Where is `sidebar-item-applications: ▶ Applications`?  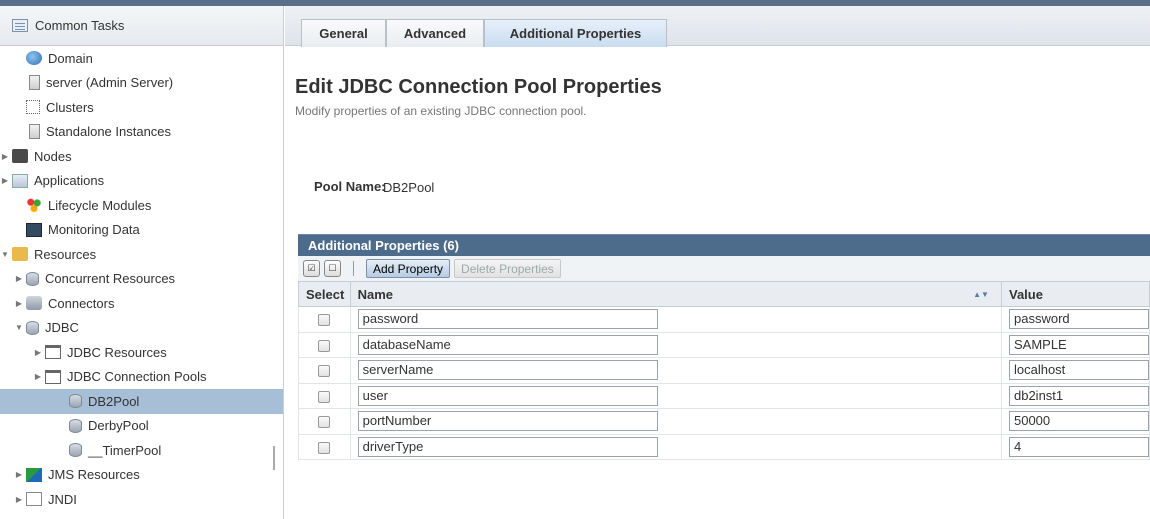
sidebar-item-applications: ▶ Applications is located at coordinates (141, 181).